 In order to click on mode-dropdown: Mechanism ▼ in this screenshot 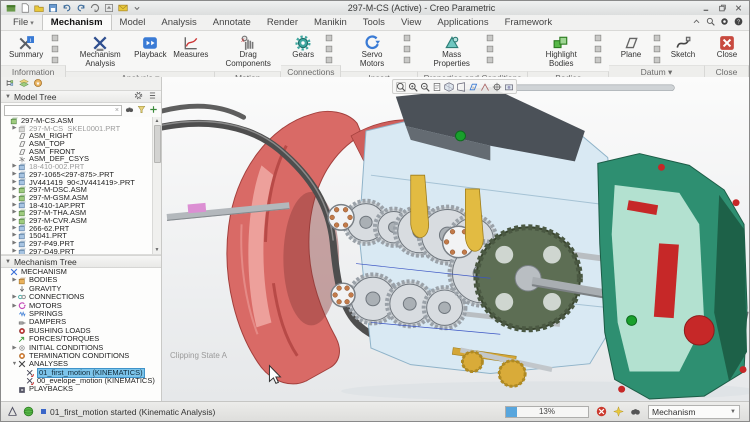, I will do `click(694, 411)`.